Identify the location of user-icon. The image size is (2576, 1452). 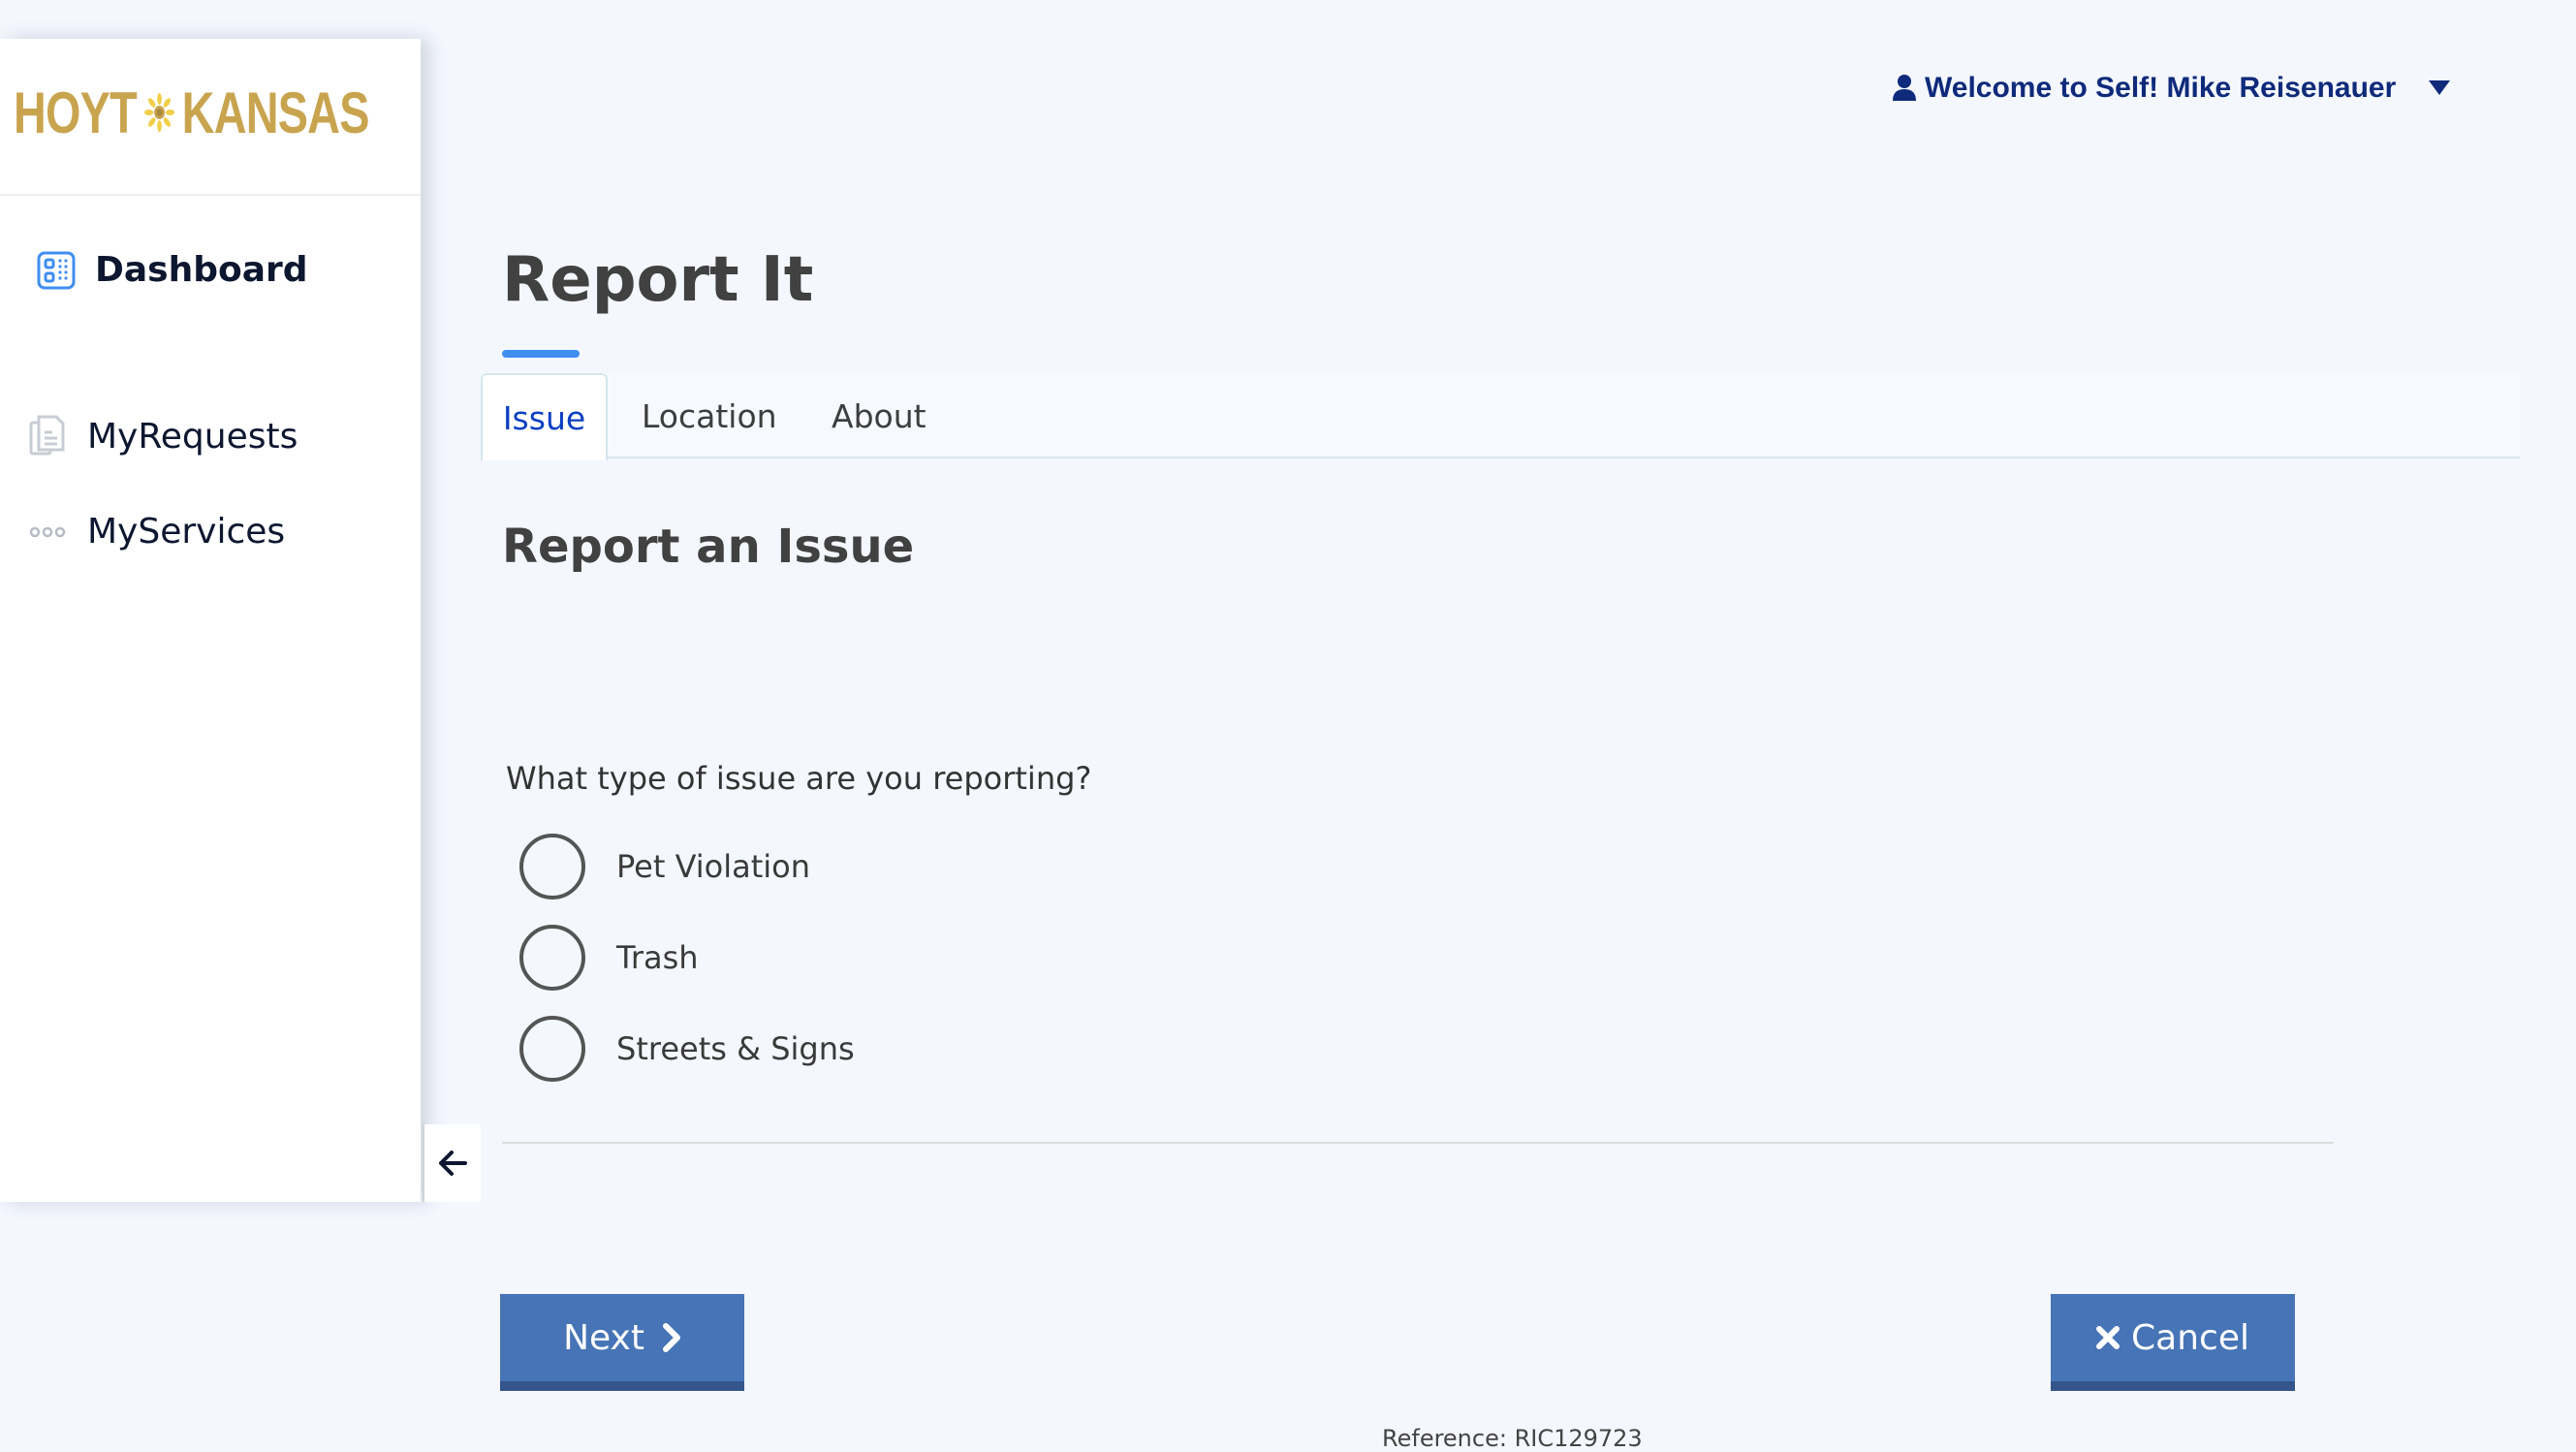
(1904, 88).